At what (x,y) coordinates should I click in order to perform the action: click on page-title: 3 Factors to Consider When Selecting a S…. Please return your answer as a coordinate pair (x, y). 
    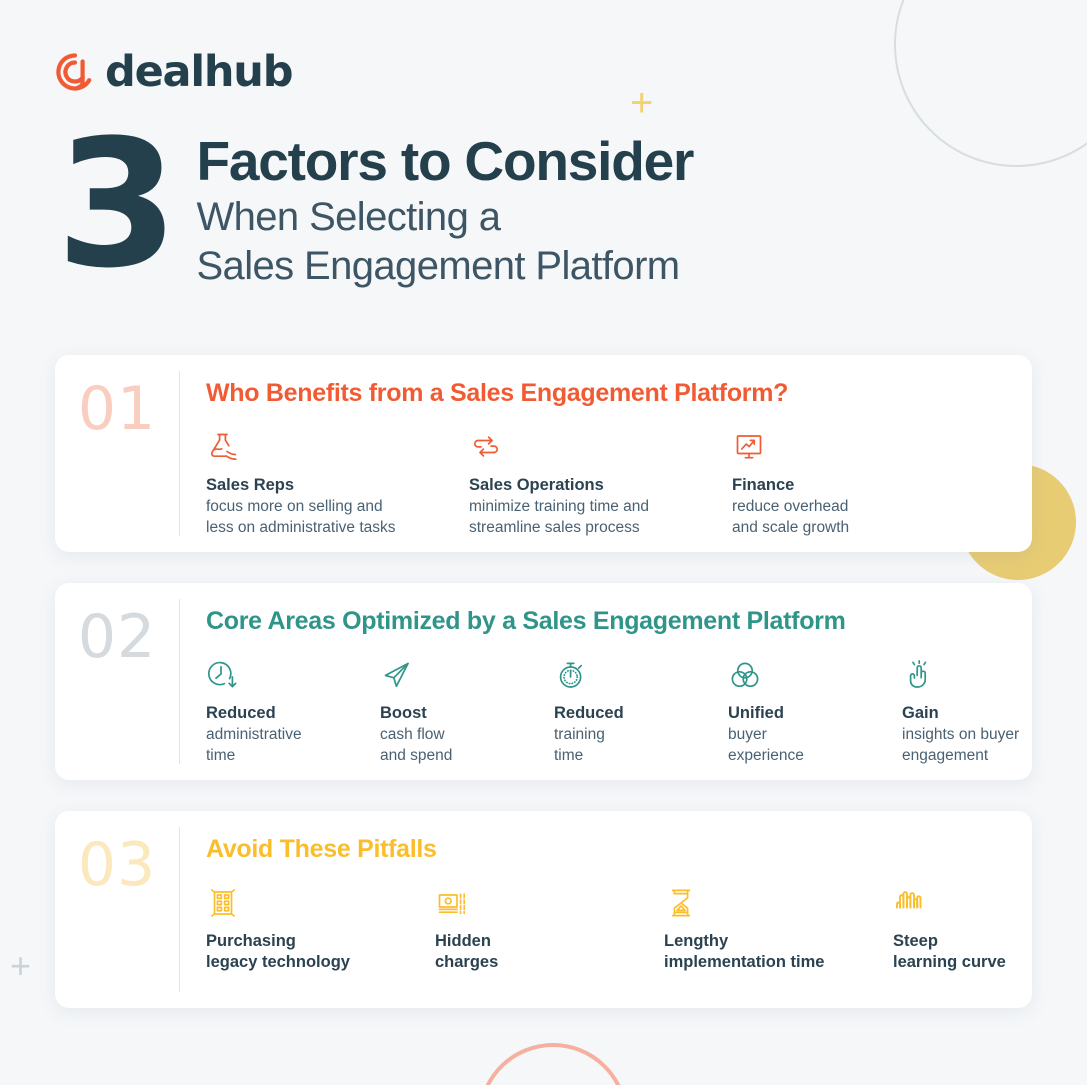
    Looking at the image, I should click on (375, 204).